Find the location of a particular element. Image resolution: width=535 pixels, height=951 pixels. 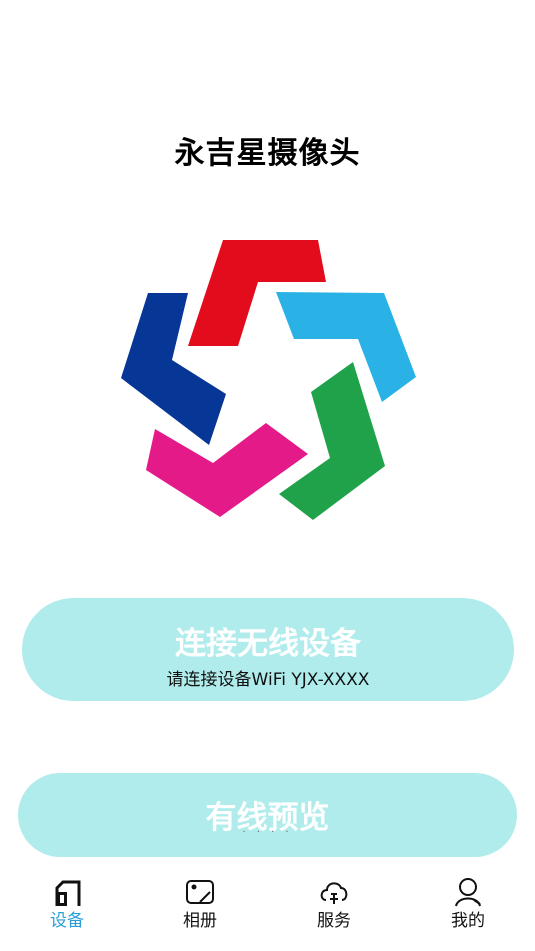

tab-profile: 我的 is located at coordinates (468, 899).